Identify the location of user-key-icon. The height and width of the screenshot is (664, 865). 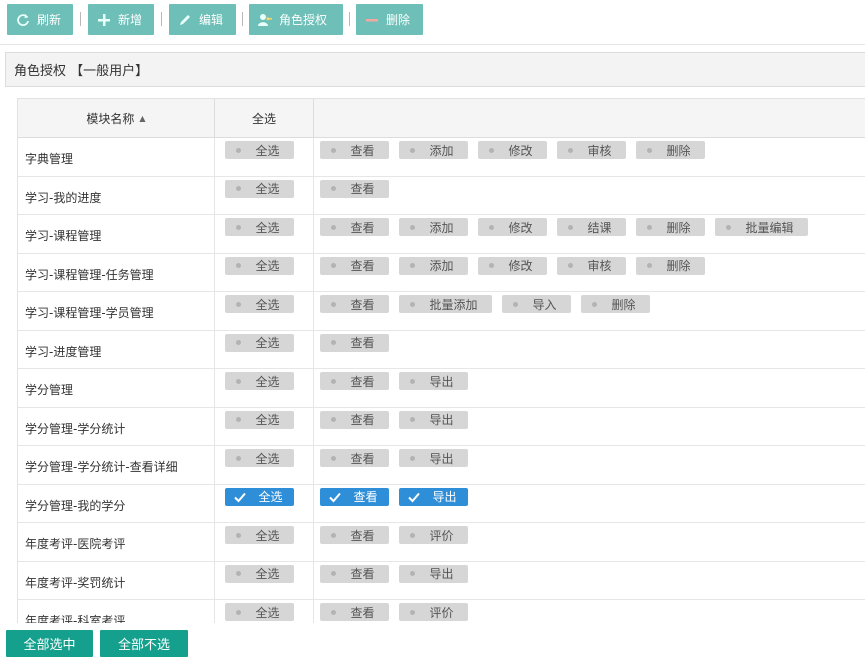
(265, 20).